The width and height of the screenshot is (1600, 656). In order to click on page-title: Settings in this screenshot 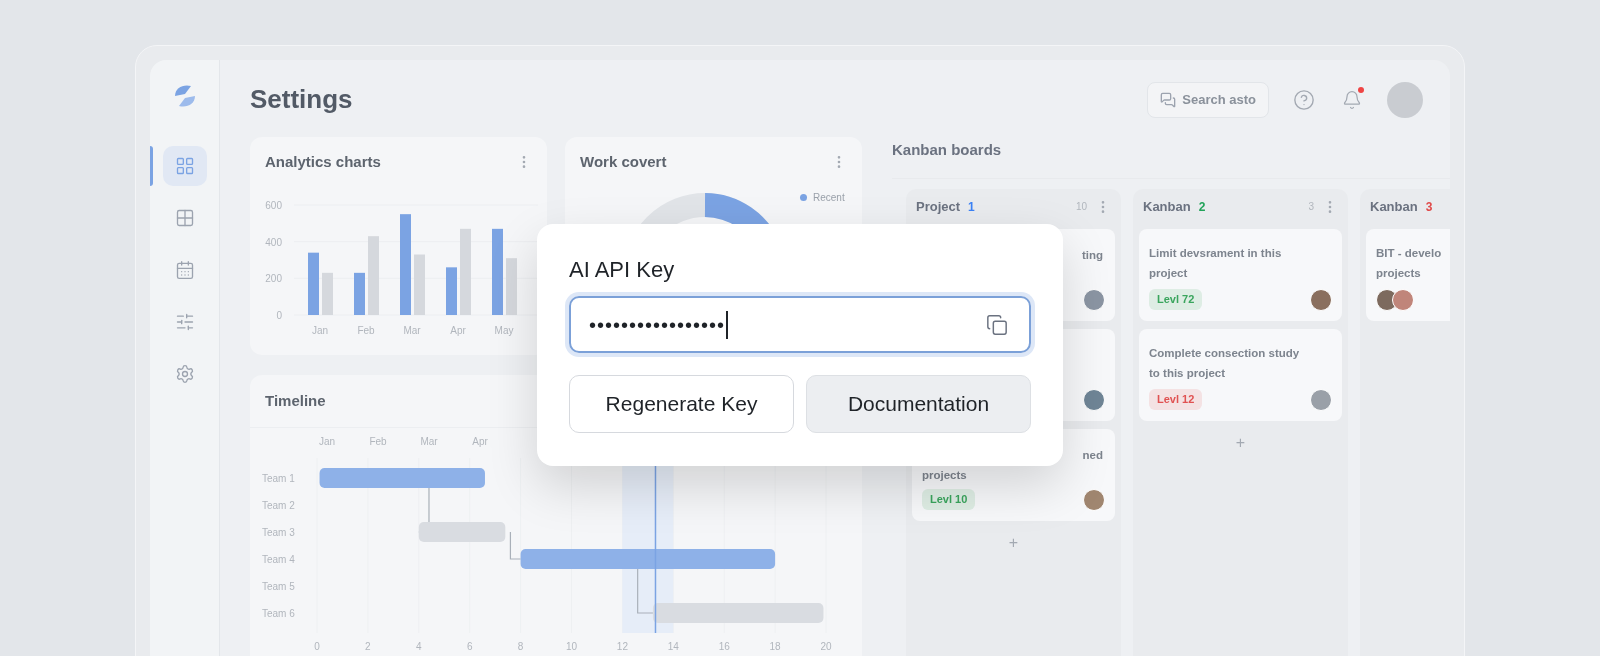, I will do `click(301, 99)`.